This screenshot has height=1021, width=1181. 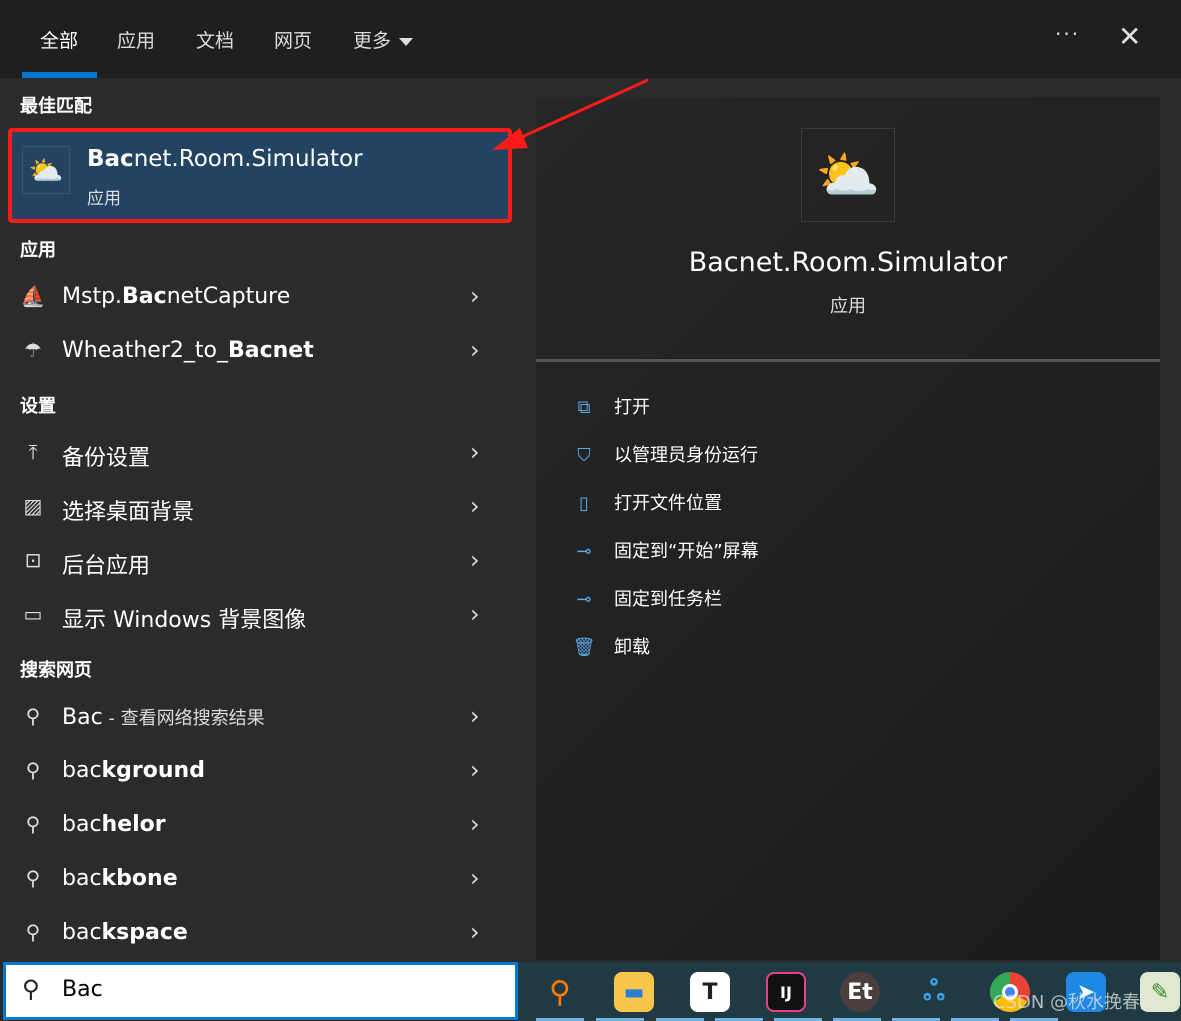 What do you see at coordinates (510, 139) in the screenshot?
I see `arrow-head` at bounding box center [510, 139].